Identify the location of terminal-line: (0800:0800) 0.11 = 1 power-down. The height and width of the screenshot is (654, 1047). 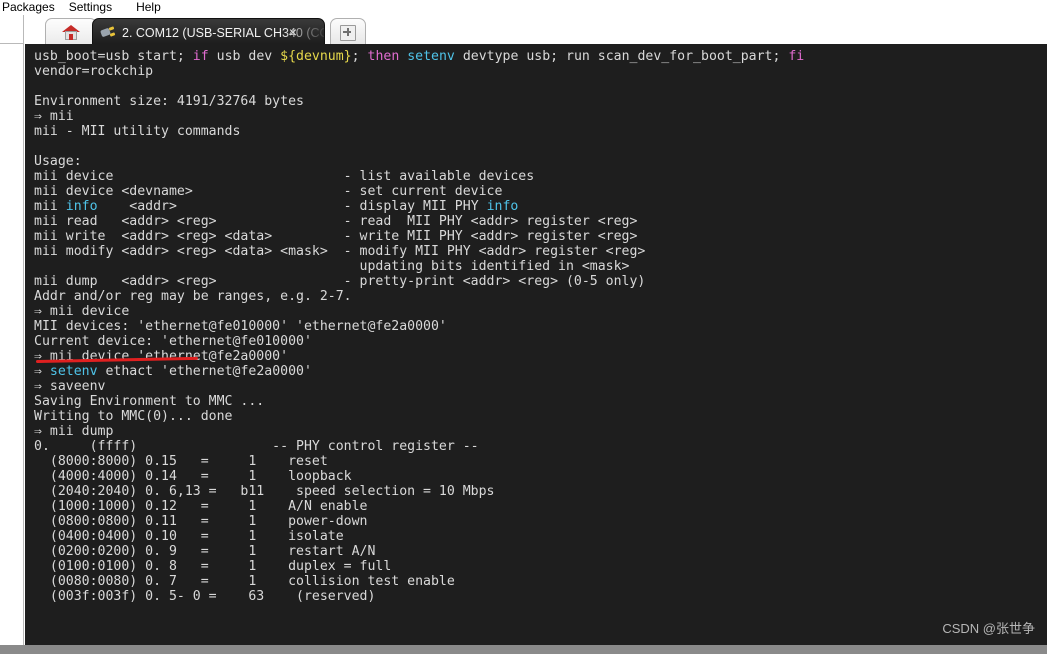
(201, 521).